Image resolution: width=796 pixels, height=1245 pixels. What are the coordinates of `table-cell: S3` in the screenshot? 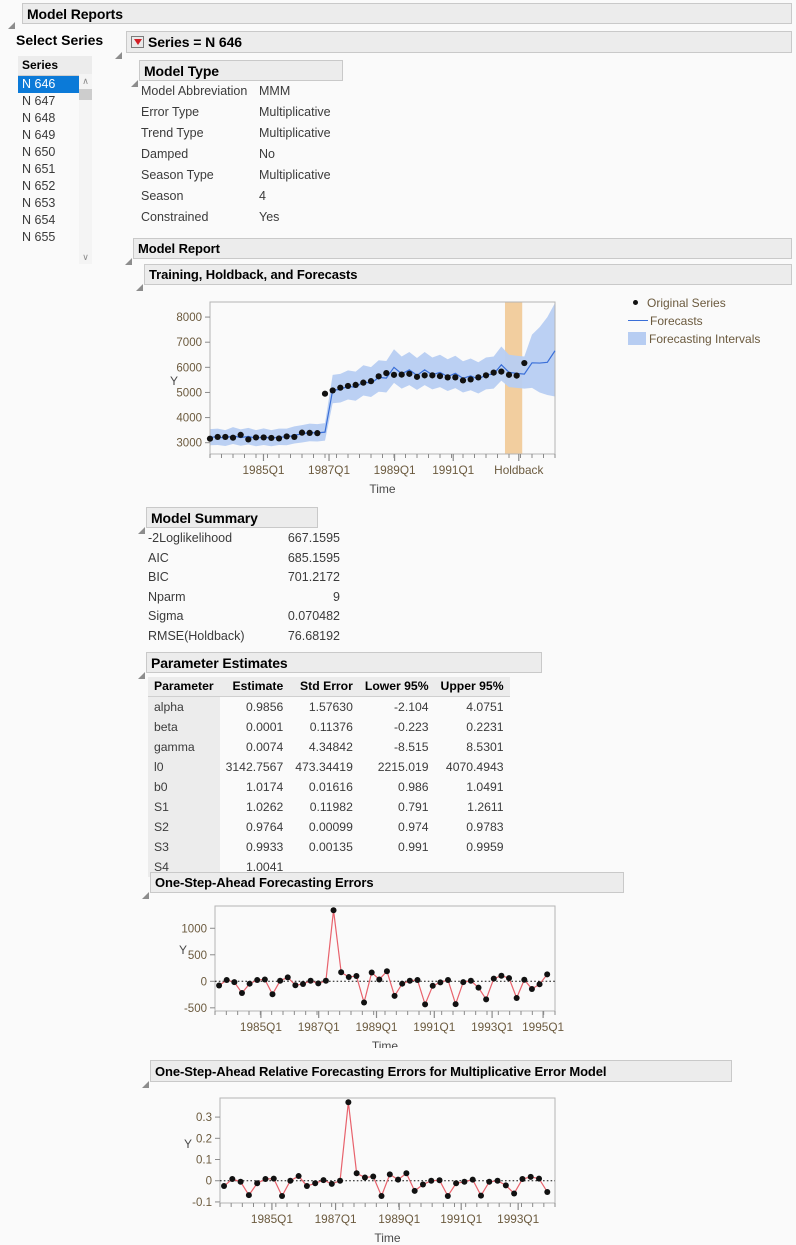 It's located at (184, 847).